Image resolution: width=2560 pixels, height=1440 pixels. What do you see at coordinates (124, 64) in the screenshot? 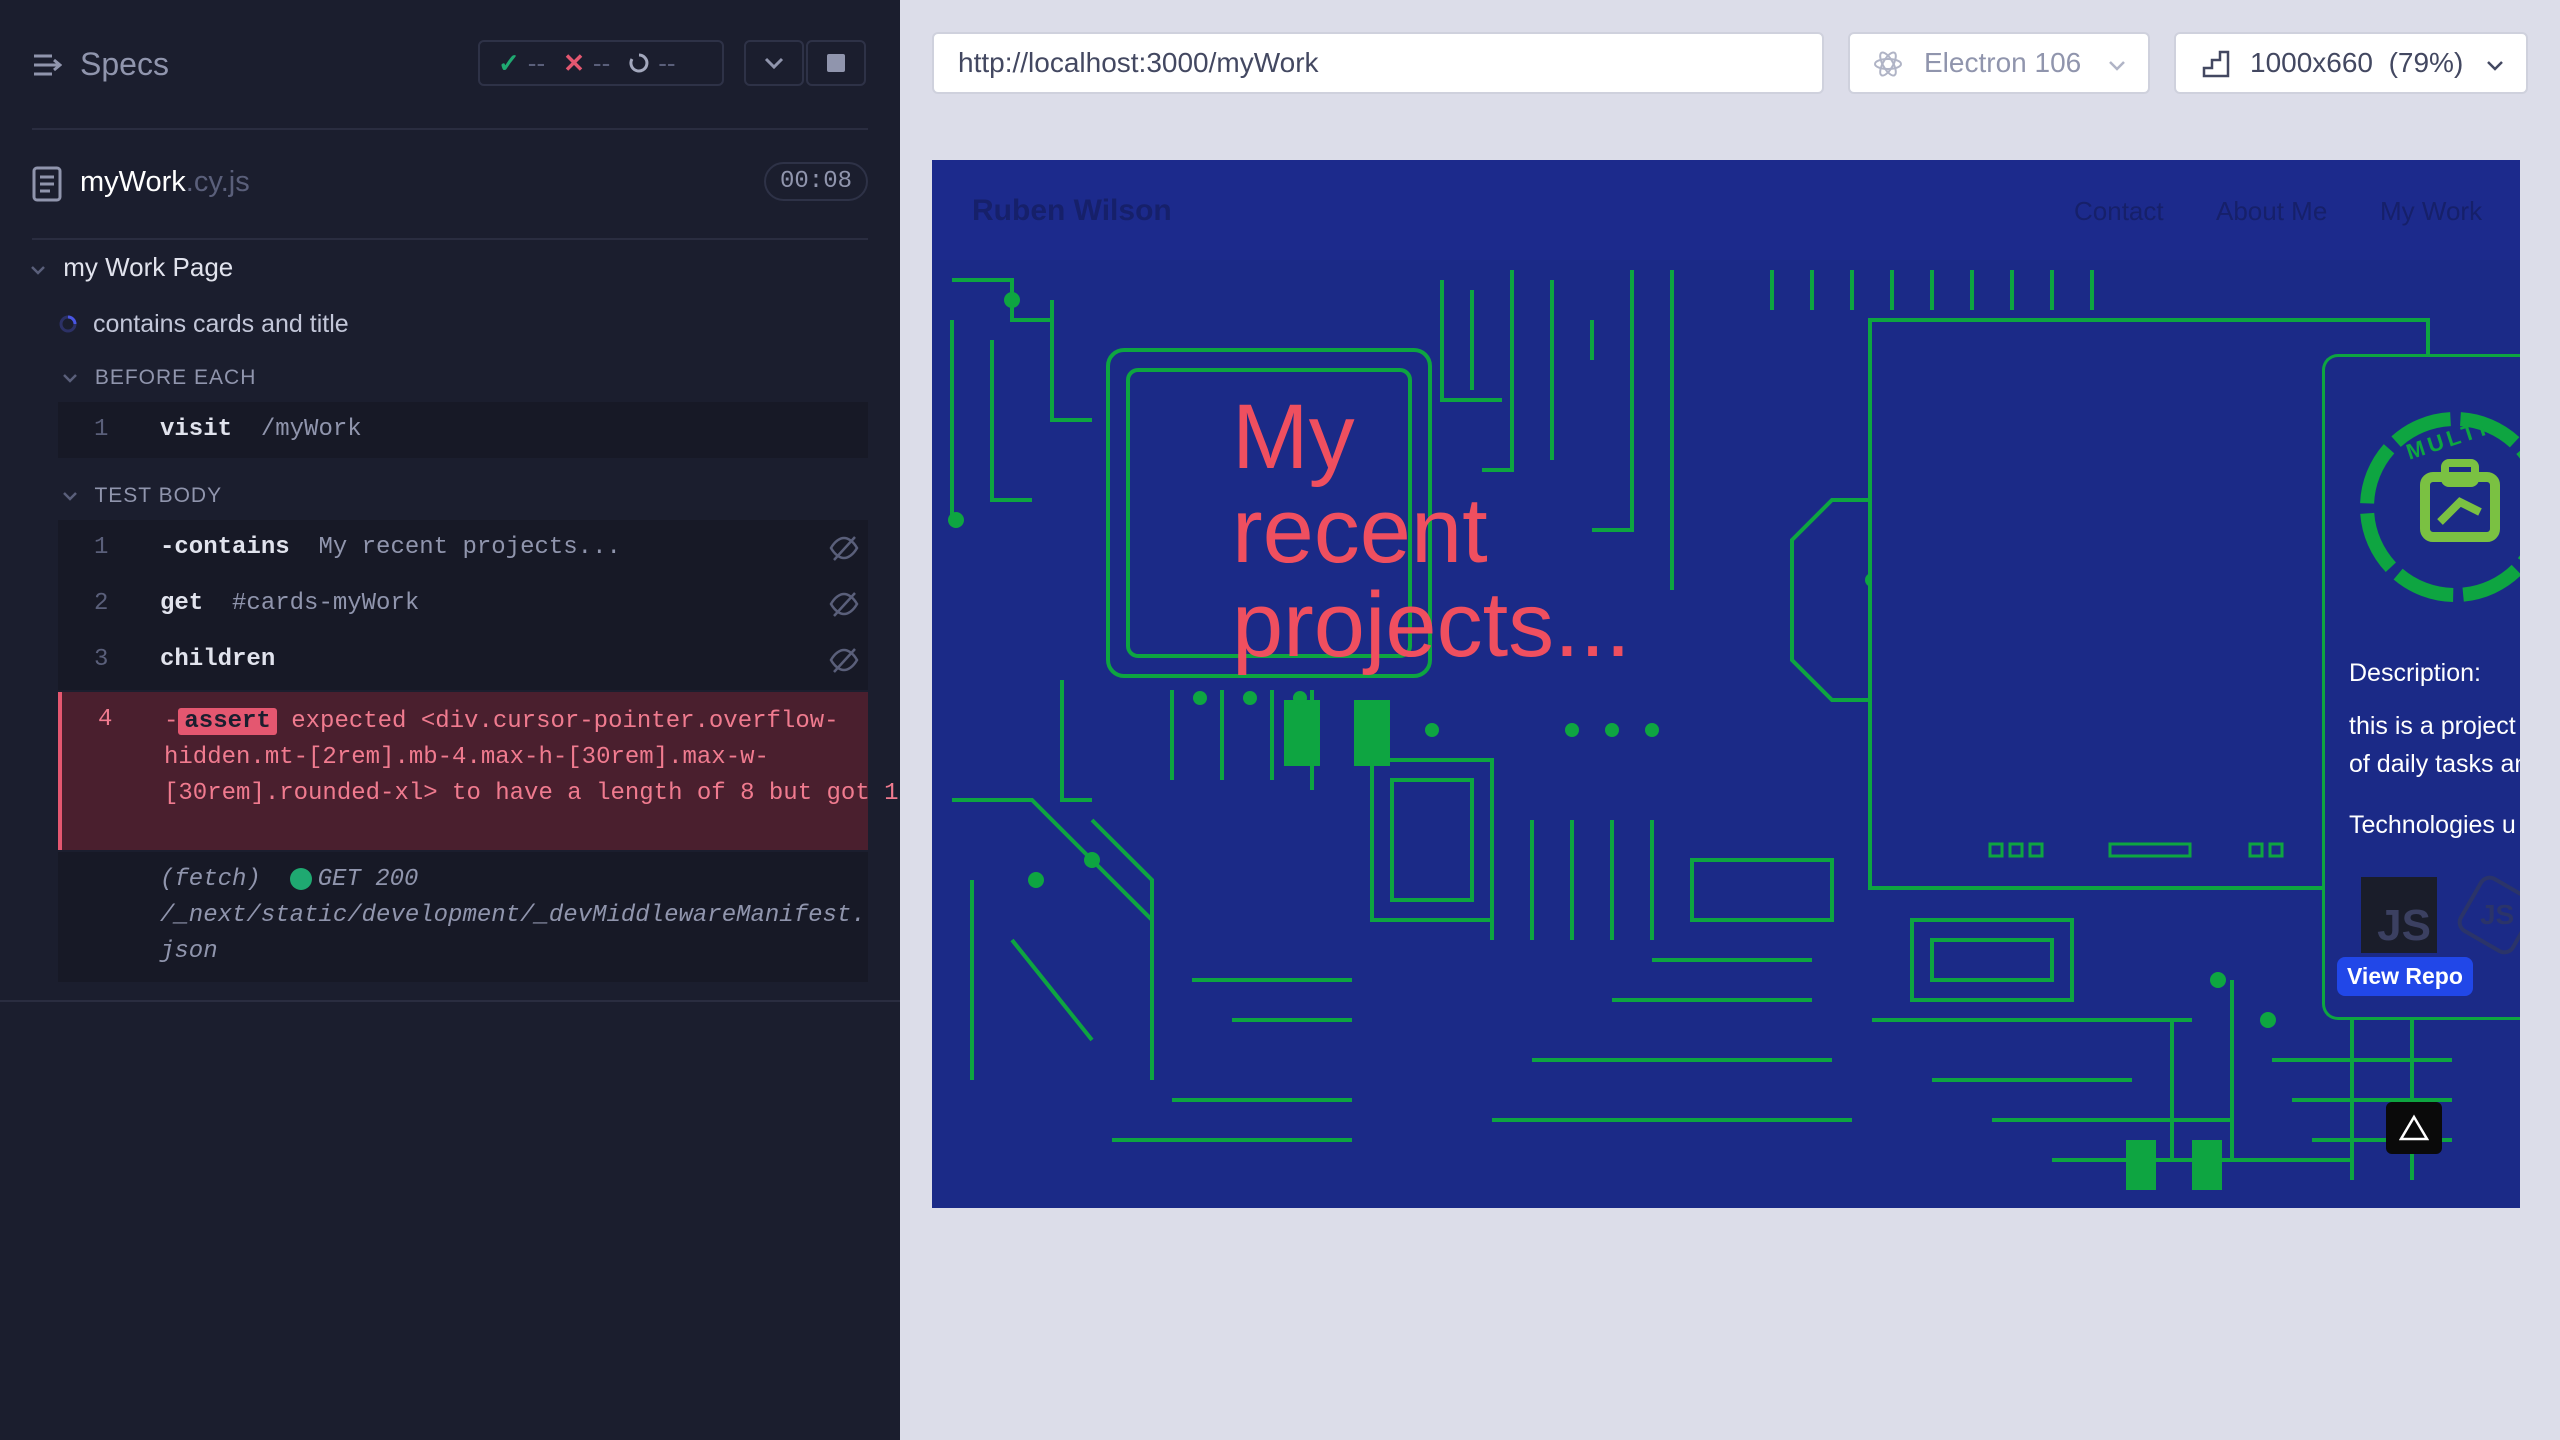
I see `specs-title: Specs` at bounding box center [124, 64].